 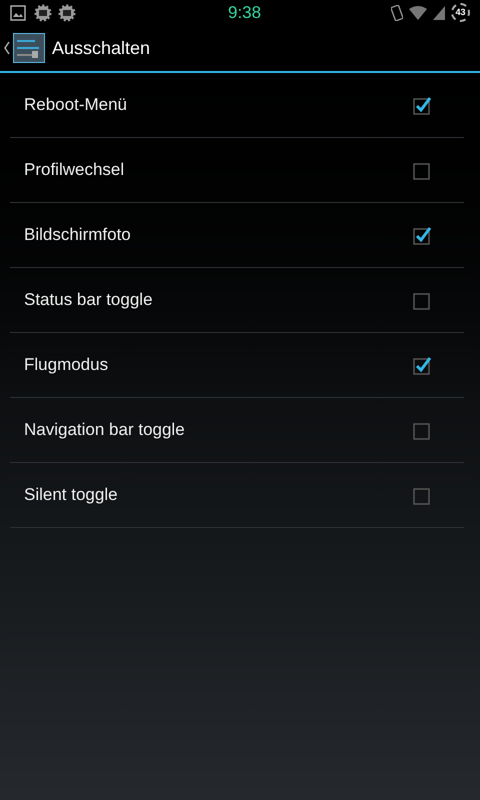 I want to click on setting-row: Flugmodus, so click(x=237, y=365).